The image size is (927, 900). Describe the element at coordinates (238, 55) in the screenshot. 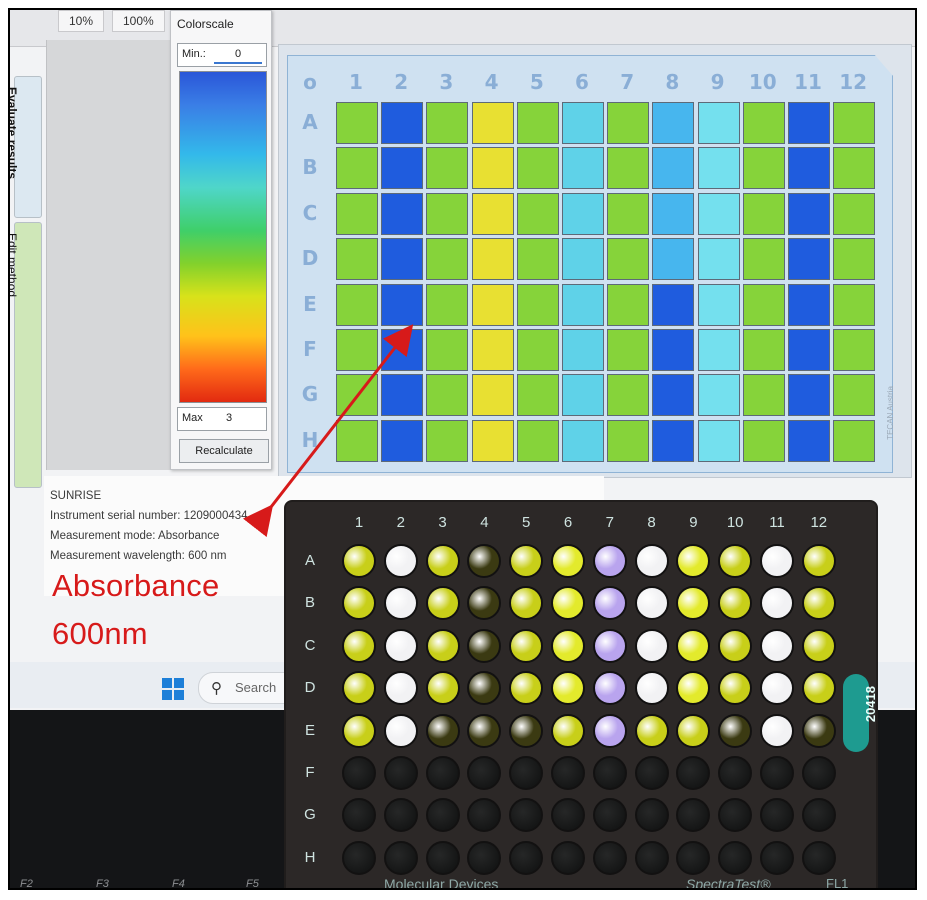

I see `min-input: 0` at that location.